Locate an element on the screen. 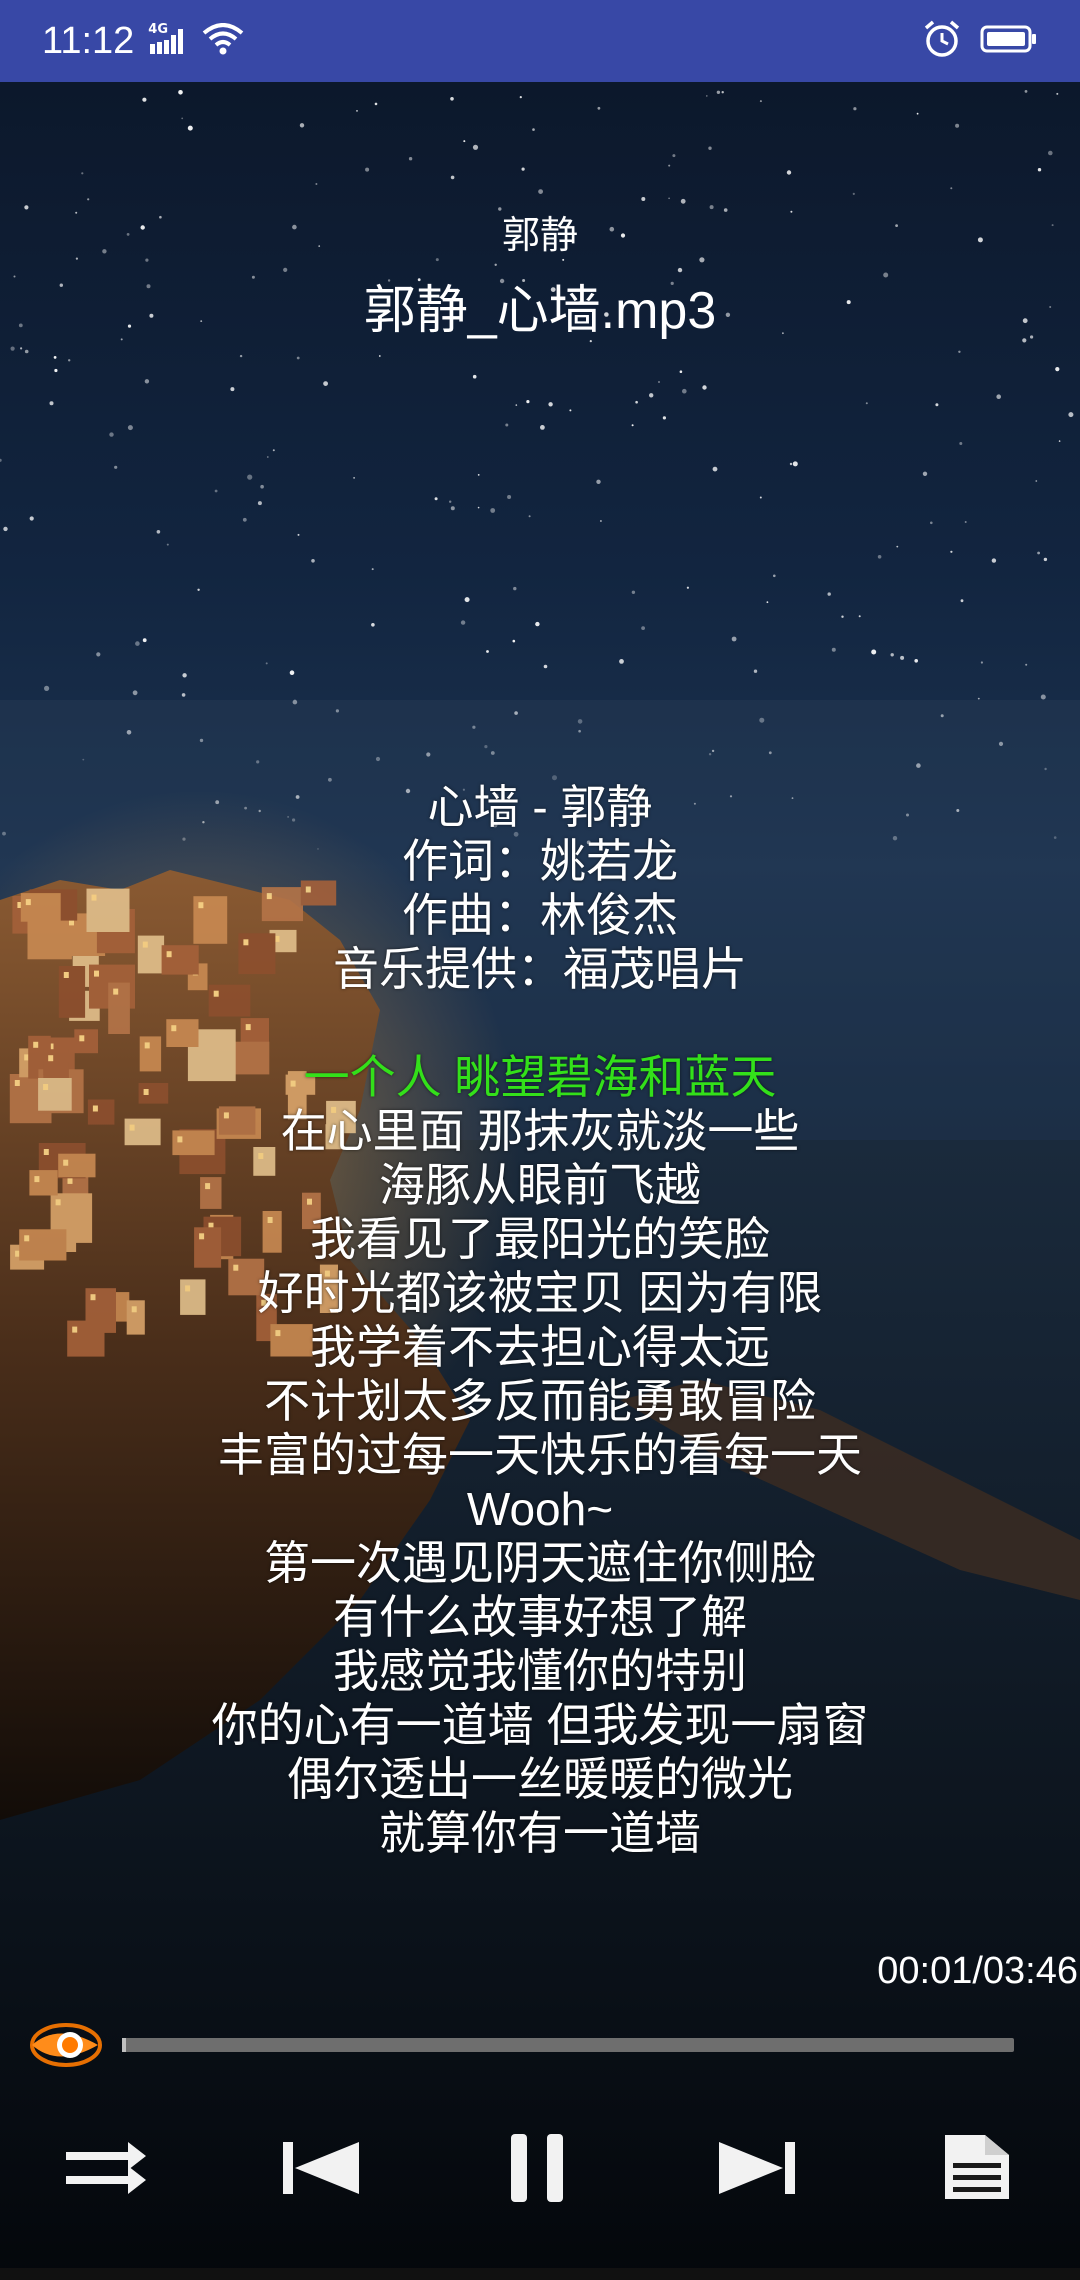 This screenshot has width=1080, height=2280. lyric-line: 音乐提供：福茂唱片 is located at coordinates (540, 969).